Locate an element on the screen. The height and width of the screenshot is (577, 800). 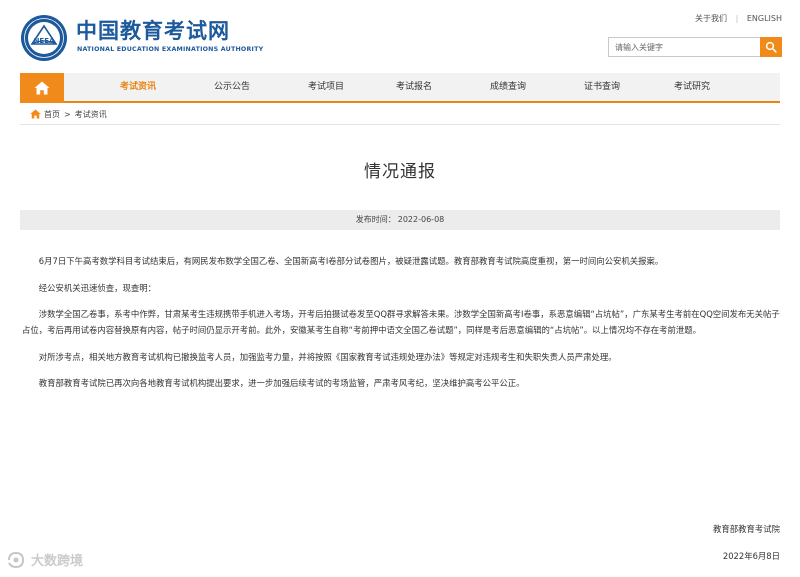
nav-home-button is located at coordinates (42, 88).